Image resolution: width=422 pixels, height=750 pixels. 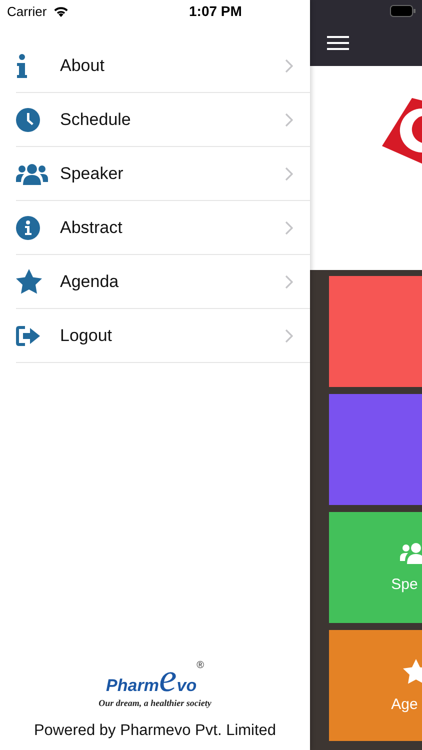 What do you see at coordinates (403, 11) in the screenshot?
I see `battery-icon` at bounding box center [403, 11].